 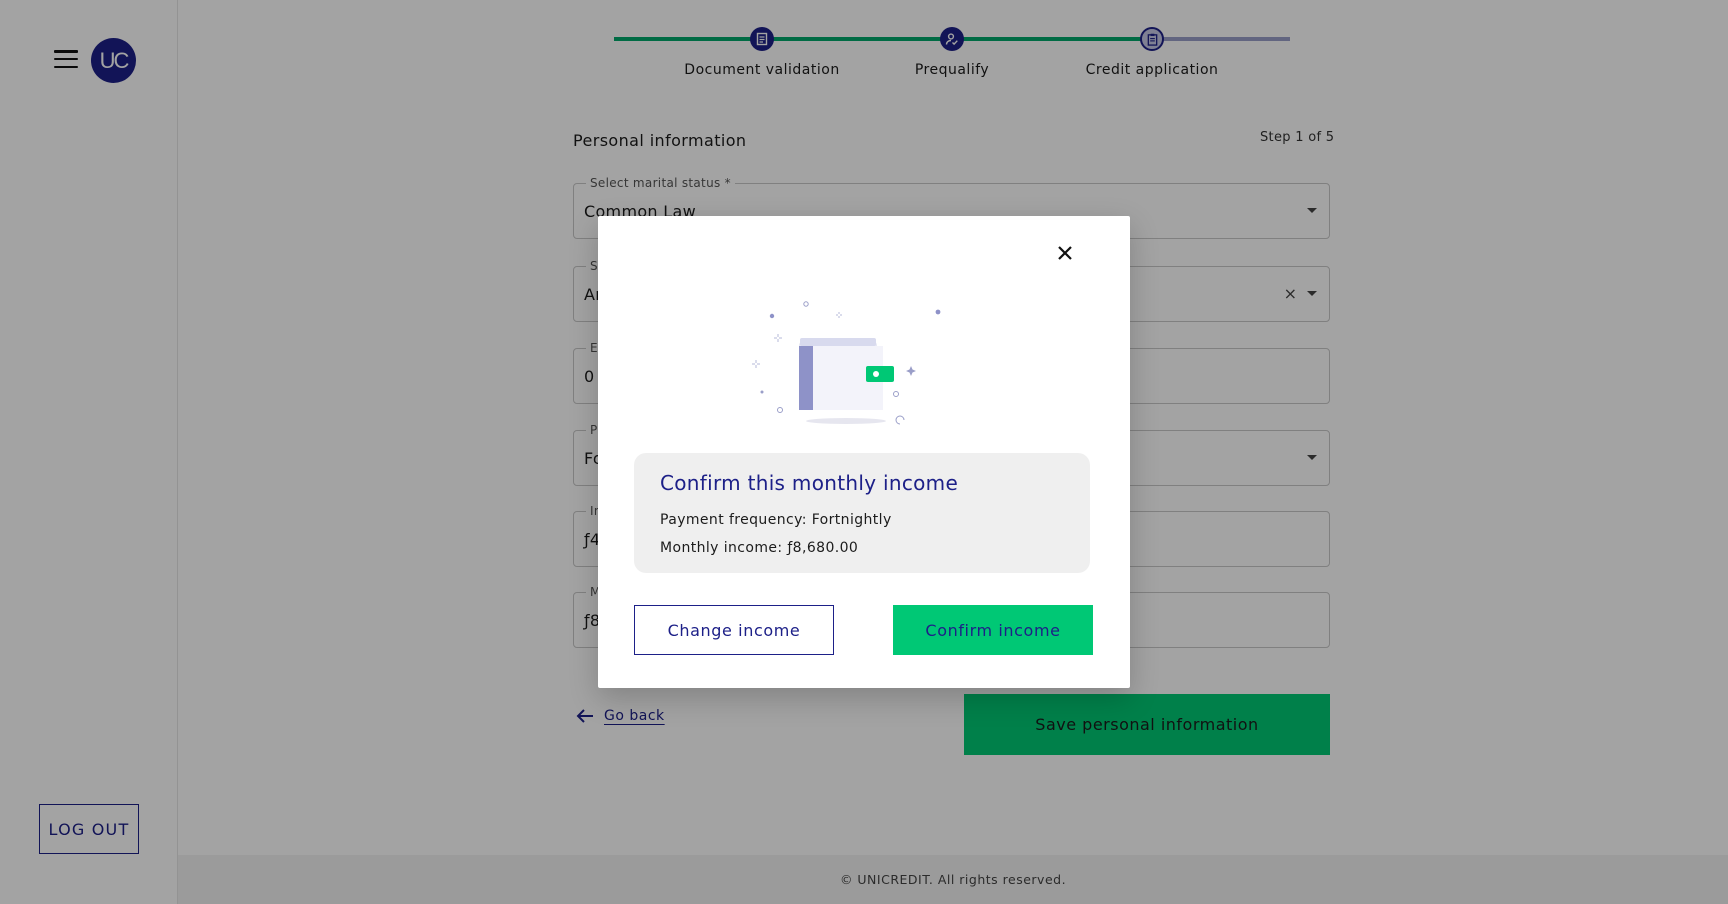 I want to click on dialog-title: Confirm this monthly income, so click(x=809, y=483).